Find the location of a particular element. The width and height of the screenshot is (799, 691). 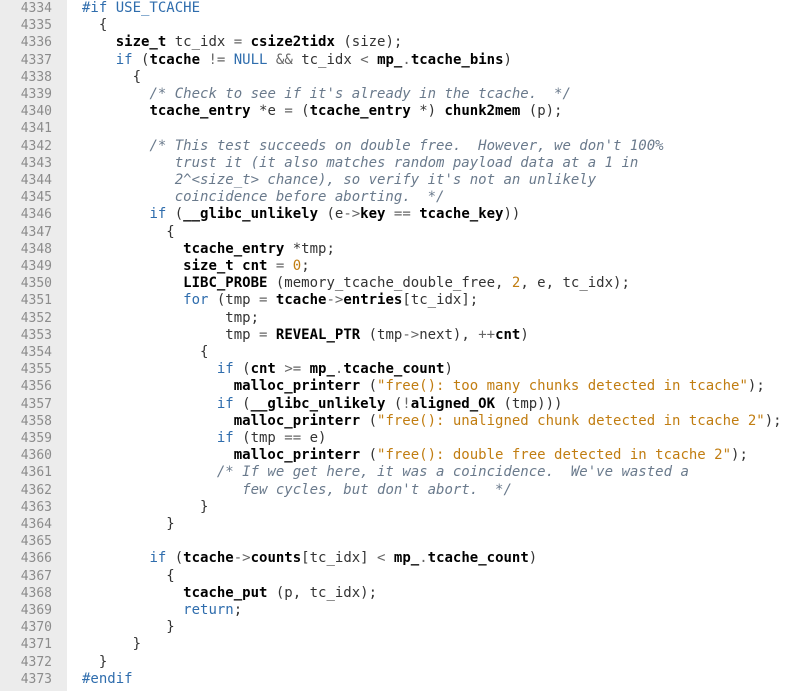

code-token: [tc_idx]; is located at coordinates (440, 300).